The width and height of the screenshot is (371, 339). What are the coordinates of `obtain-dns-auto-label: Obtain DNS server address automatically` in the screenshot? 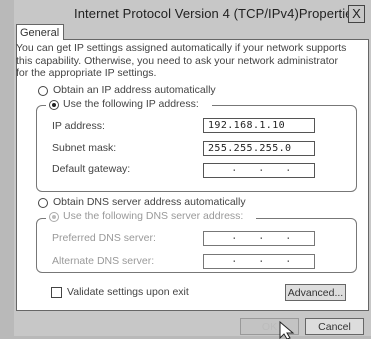 It's located at (149, 202).